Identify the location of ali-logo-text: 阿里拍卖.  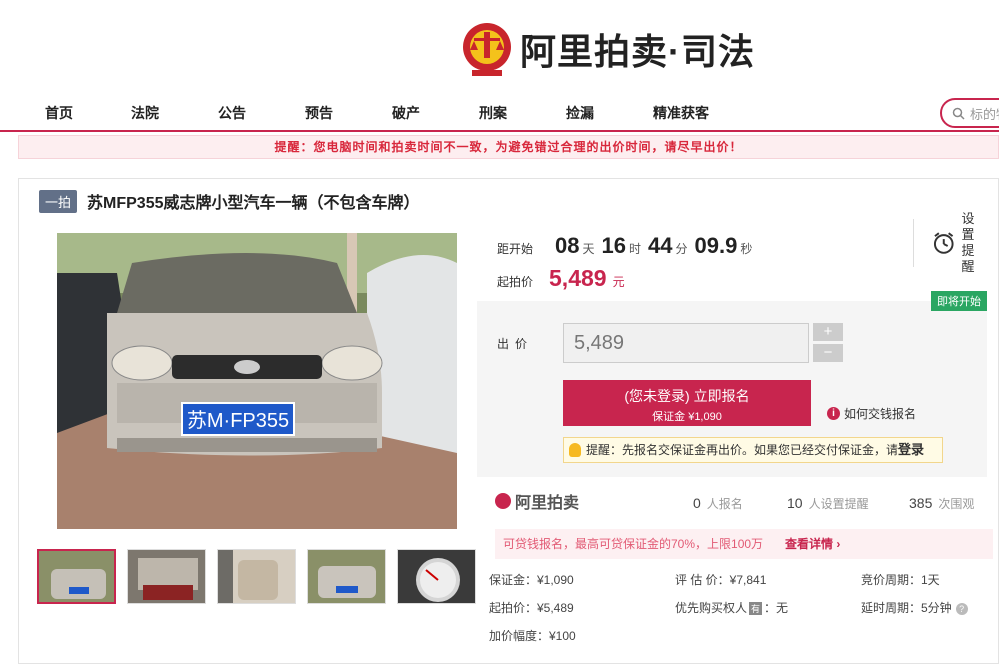
(547, 503).